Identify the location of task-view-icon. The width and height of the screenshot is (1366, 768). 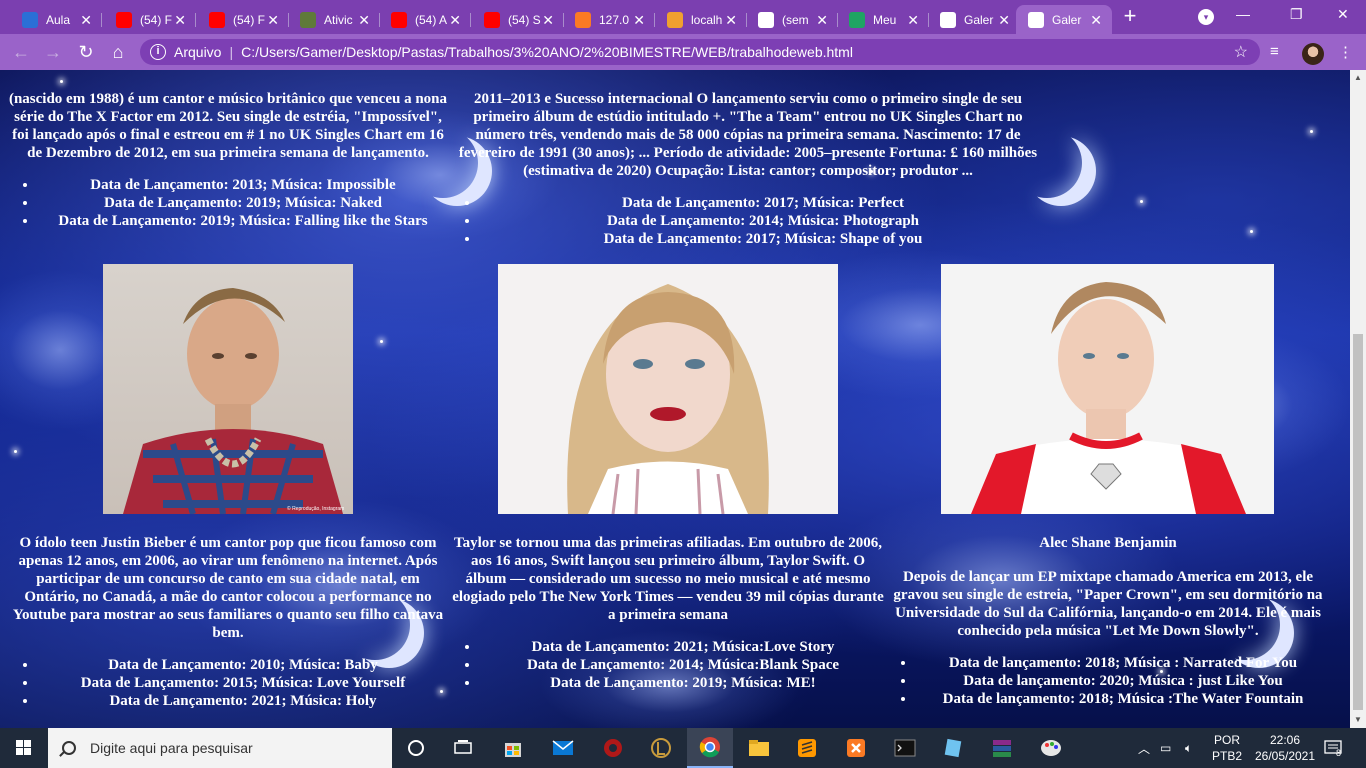
(463, 748).